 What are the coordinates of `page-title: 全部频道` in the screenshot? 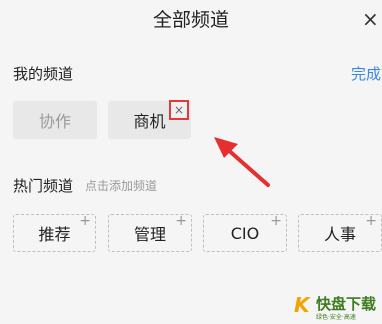 It's located at (190, 20).